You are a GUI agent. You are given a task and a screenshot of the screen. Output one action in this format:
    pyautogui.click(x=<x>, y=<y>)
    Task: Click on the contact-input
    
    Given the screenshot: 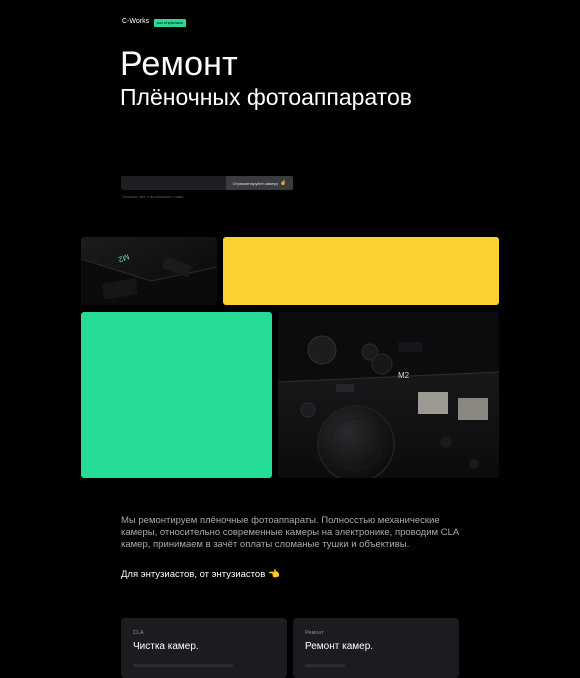 What is the action you would take?
    pyautogui.click(x=173, y=188)
    